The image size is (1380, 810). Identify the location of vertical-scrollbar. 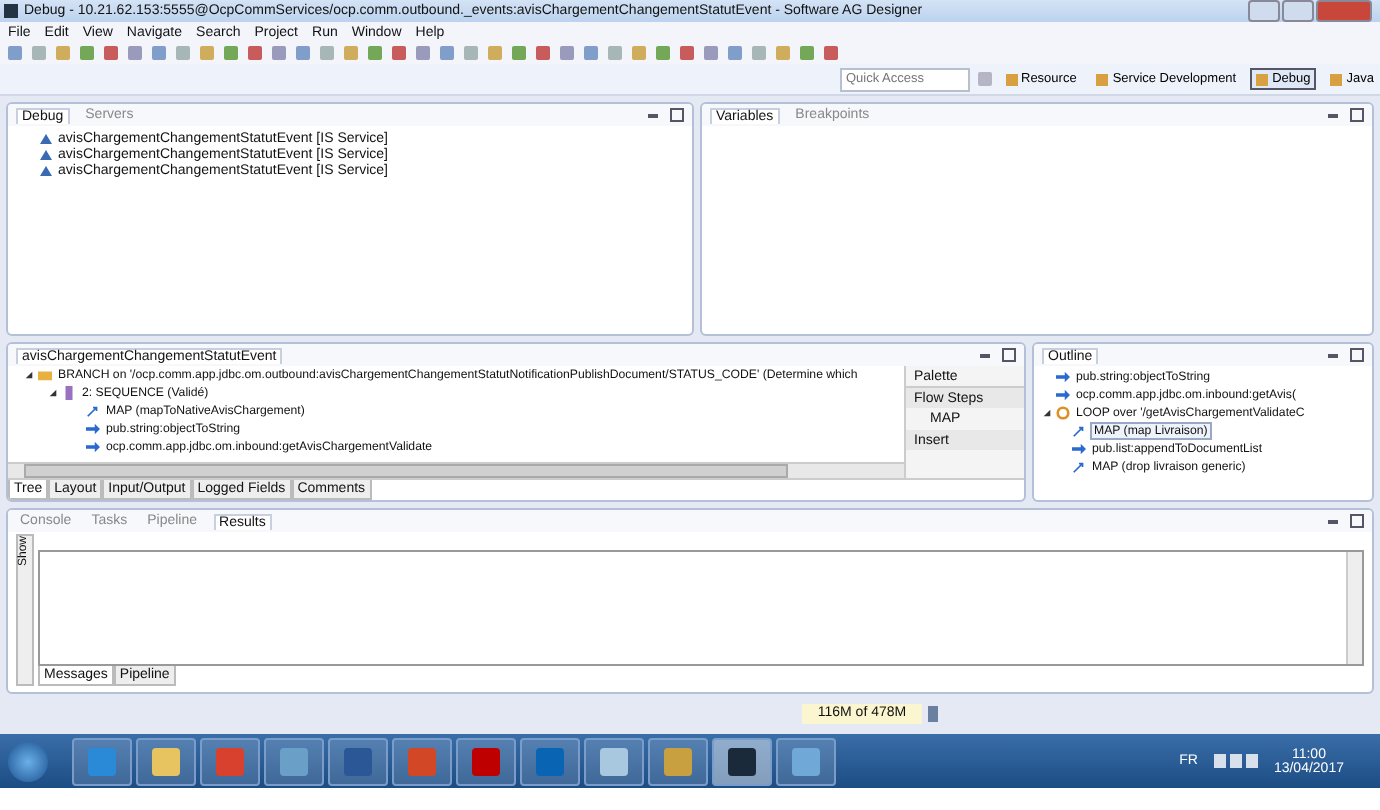
(1354, 608).